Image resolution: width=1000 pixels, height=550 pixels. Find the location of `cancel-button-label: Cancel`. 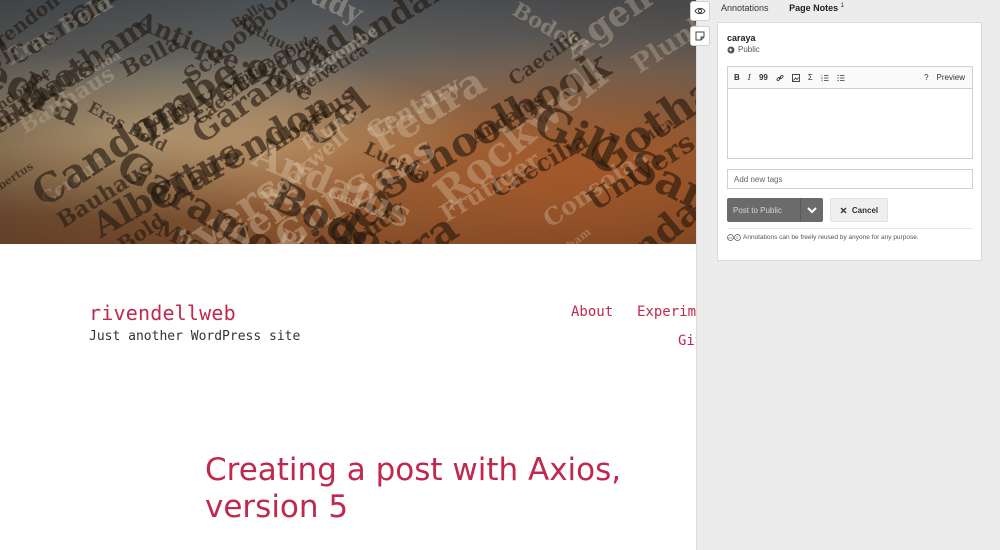

cancel-button-label: Cancel is located at coordinates (865, 210).